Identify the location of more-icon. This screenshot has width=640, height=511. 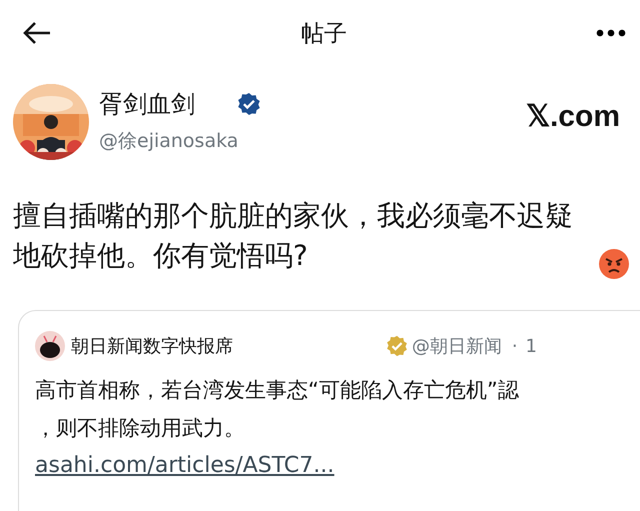
(611, 33).